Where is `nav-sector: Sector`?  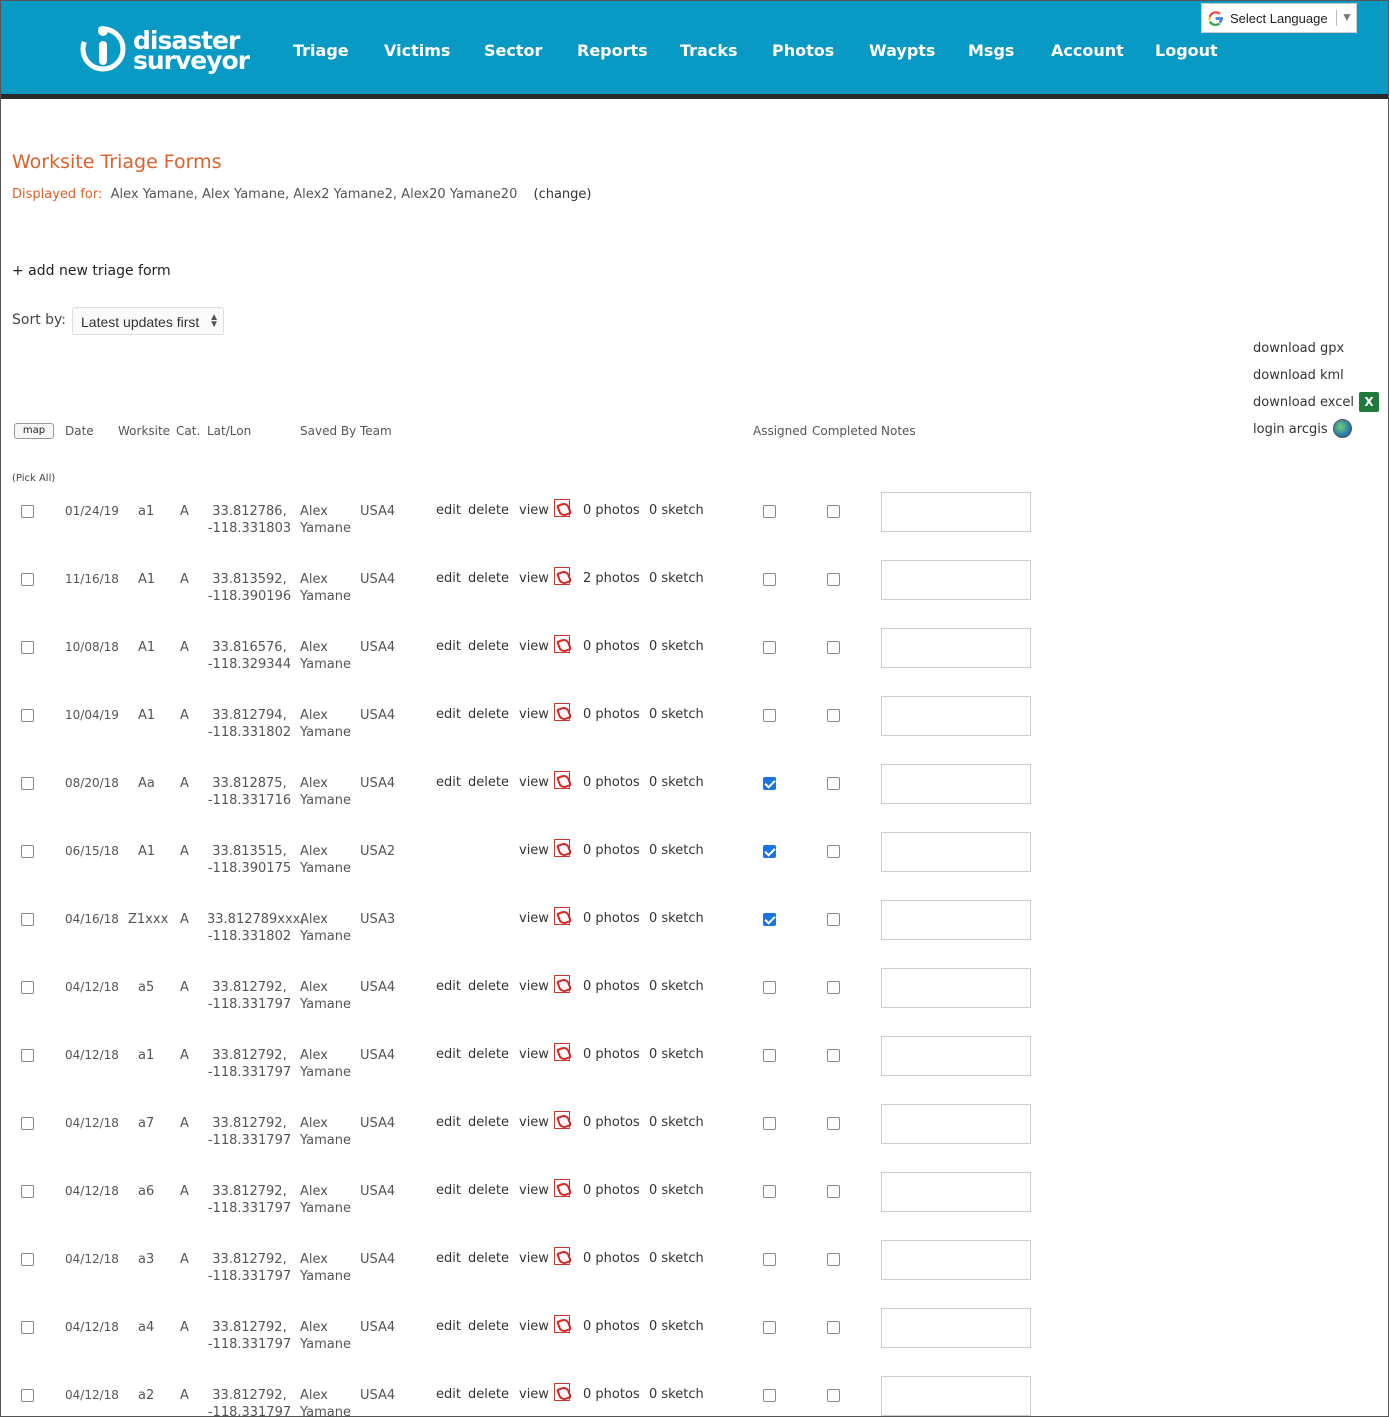 nav-sector: Sector is located at coordinates (513, 50).